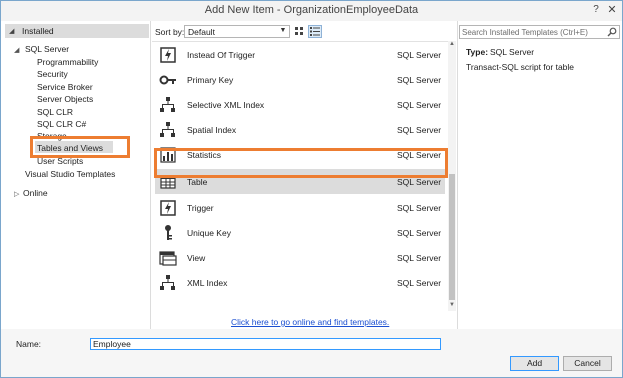  I want to click on tree-item-sql-server: SQL Server, so click(47, 49).